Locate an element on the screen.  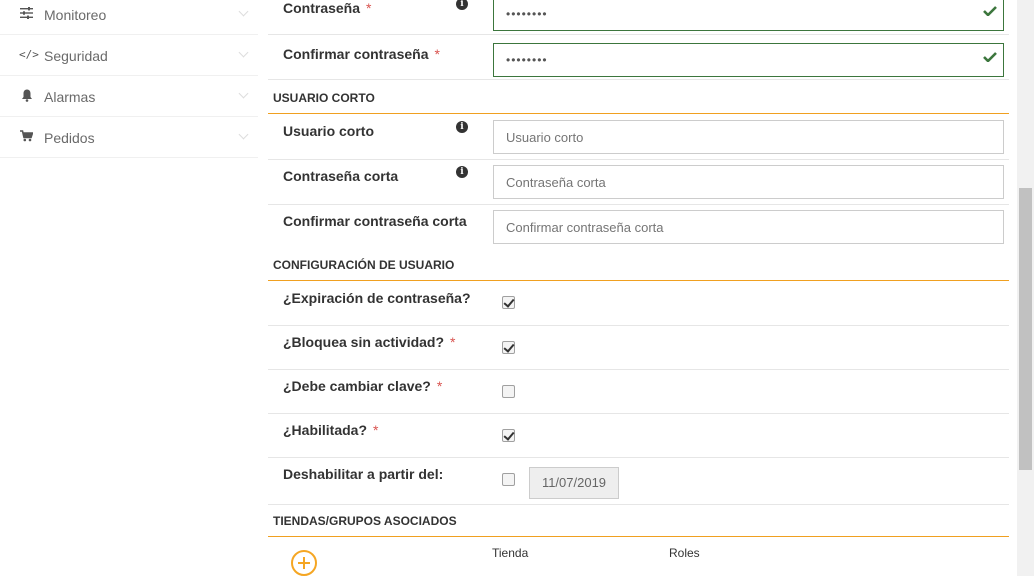
section-title-configuracion-usuario: CONFIGURACIÓN DE USUARIO is located at coordinates (364, 265).